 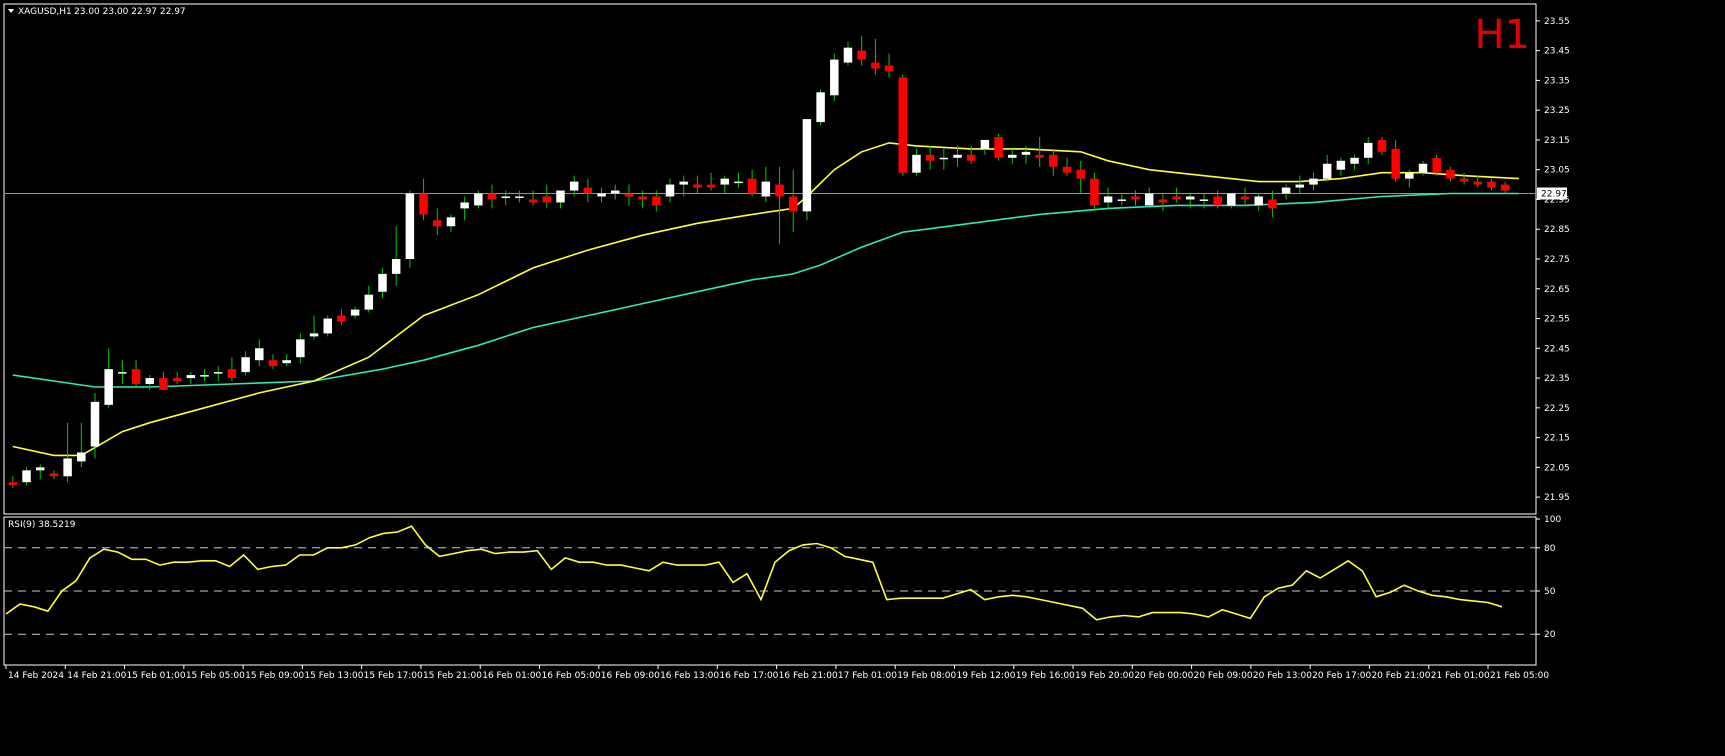 What do you see at coordinates (1519, 676) in the screenshot?
I see `time-tick-label: 21 Feb 05:00` at bounding box center [1519, 676].